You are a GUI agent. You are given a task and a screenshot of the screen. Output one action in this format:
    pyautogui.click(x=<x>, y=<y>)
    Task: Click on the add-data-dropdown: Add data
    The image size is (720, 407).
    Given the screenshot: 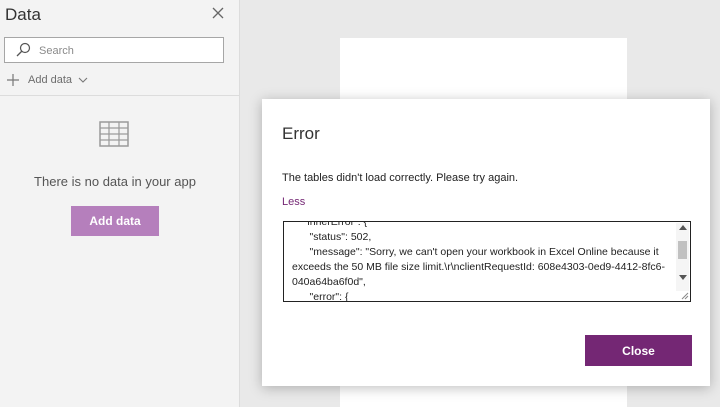 What is the action you would take?
    pyautogui.click(x=47, y=80)
    